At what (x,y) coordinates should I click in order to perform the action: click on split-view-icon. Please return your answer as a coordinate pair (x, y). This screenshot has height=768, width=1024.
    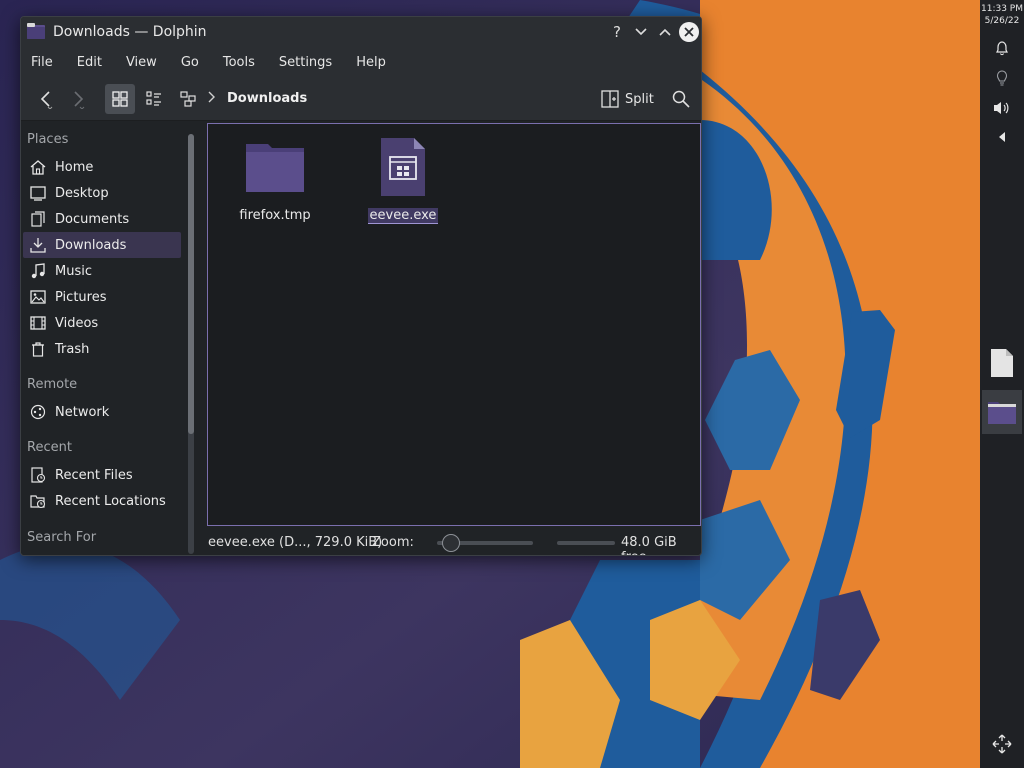
    Looking at the image, I should click on (610, 99).